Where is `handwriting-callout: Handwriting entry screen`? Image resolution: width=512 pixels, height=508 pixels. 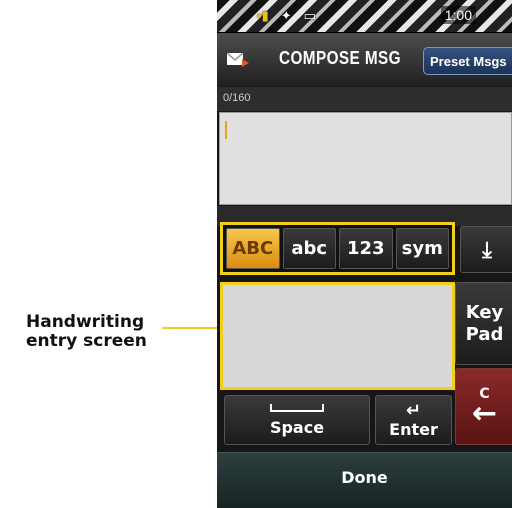
handwriting-callout: Handwriting entry screen is located at coordinates (101, 332).